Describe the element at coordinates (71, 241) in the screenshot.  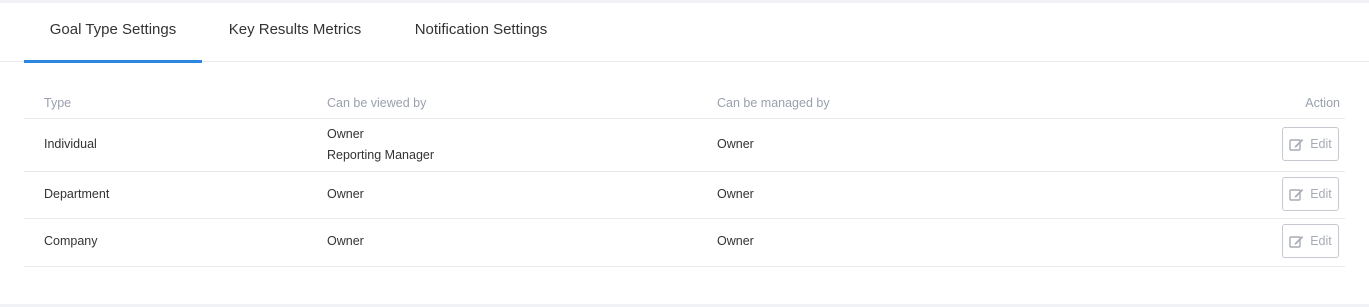
I see `type-cell: Company` at that location.